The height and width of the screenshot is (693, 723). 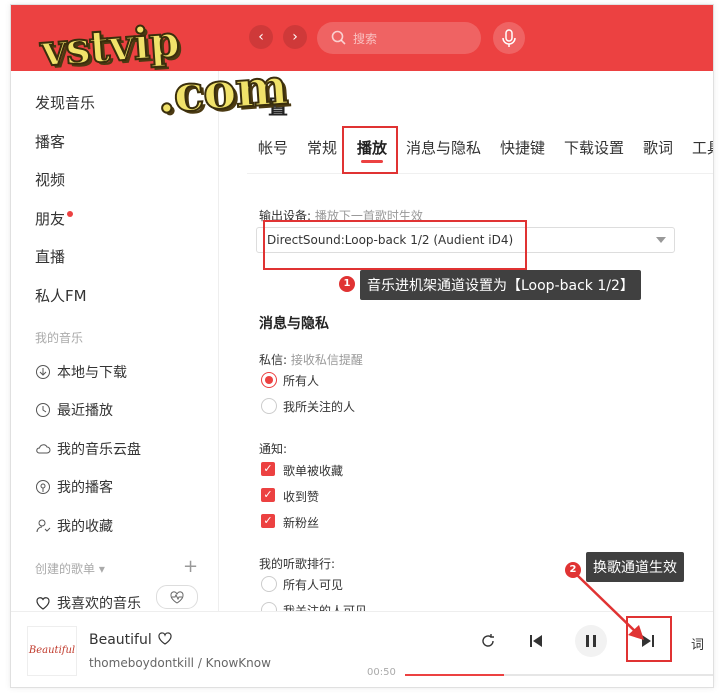 I want to click on search-input: 搜索, so click(x=399, y=38).